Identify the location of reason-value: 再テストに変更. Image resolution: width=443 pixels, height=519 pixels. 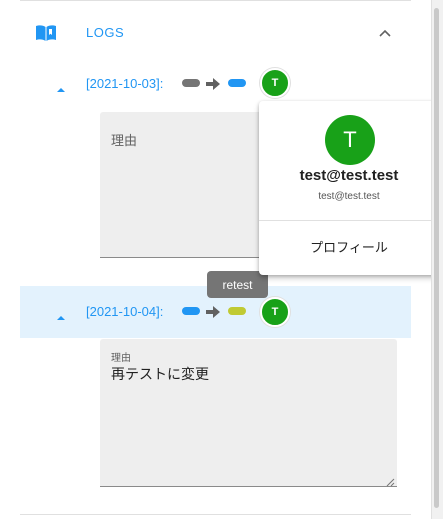
(160, 374).